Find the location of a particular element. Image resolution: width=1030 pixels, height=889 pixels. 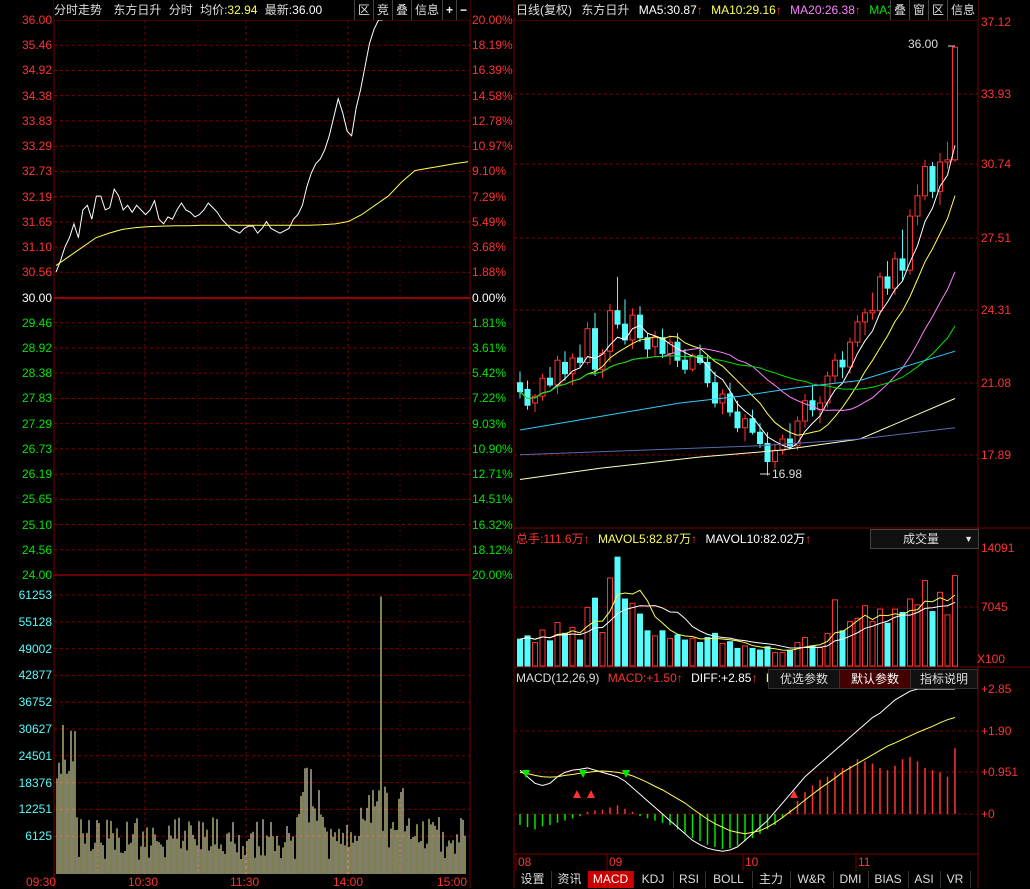

month-tick: 11 is located at coordinates (864, 862).